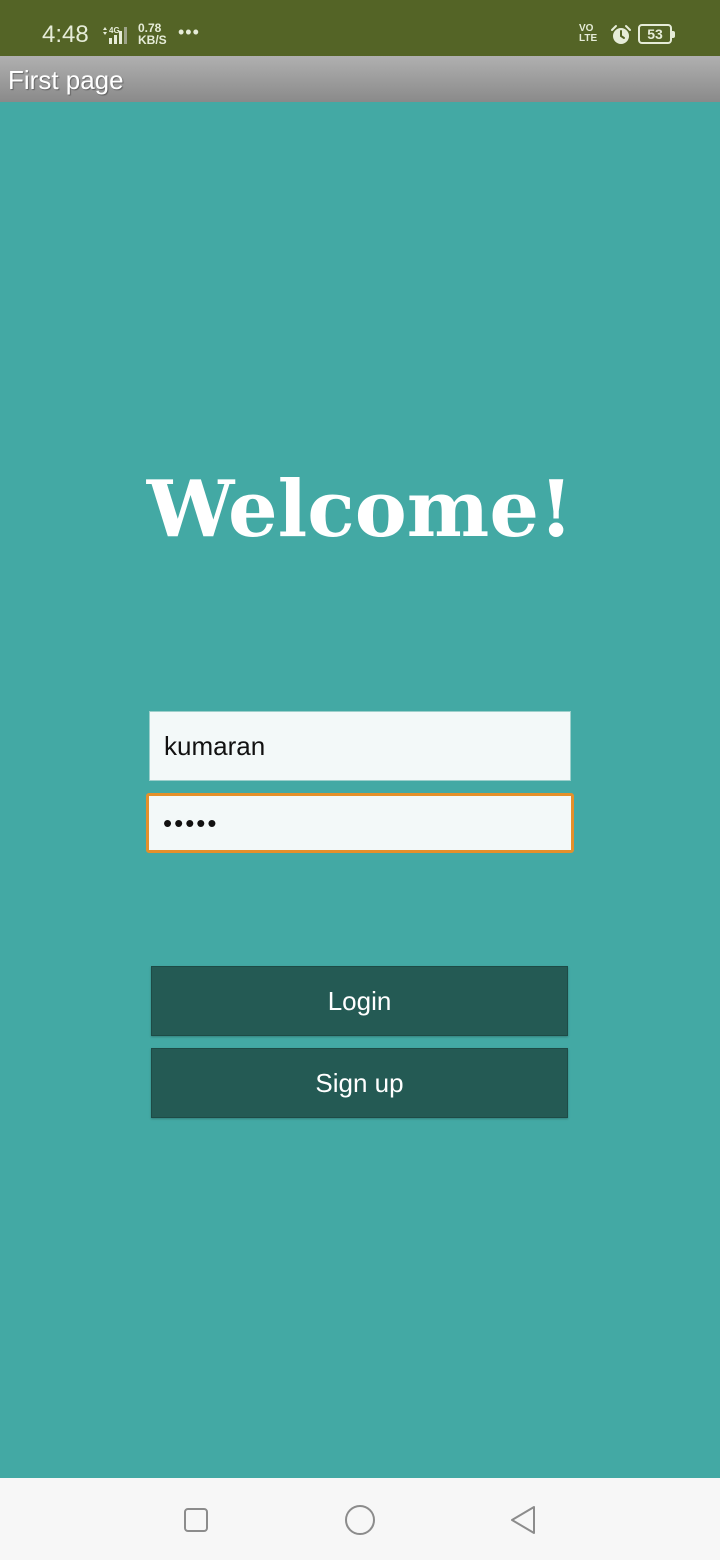  I want to click on more-notifications-icon: •••, so click(189, 32).